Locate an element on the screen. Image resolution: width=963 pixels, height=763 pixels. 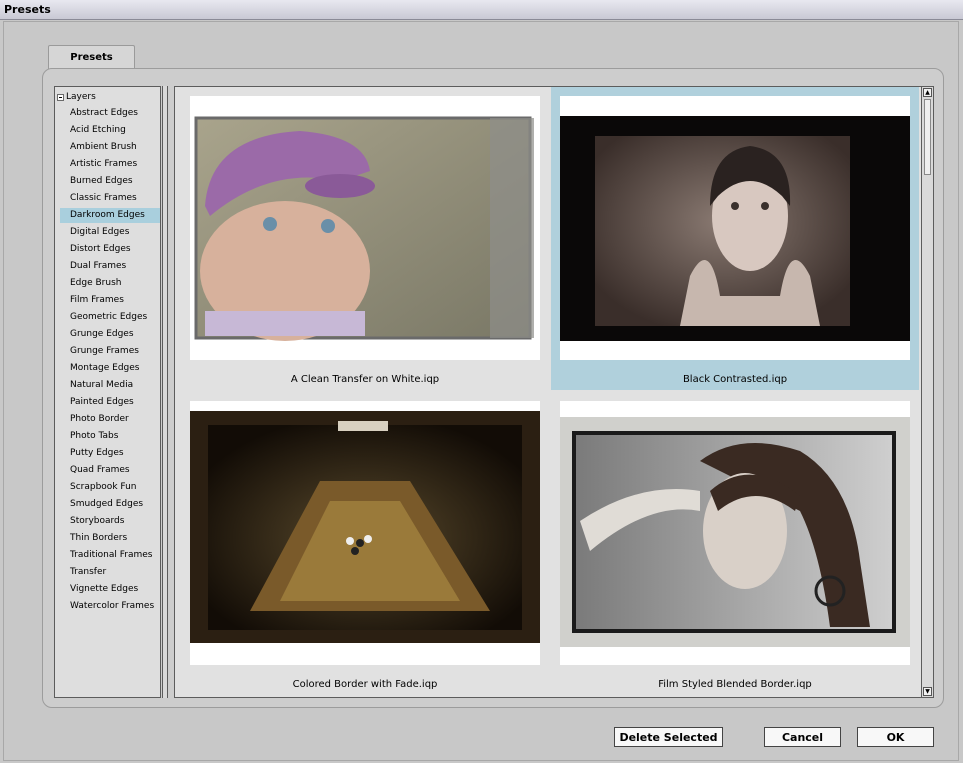
tab-presets: Presets is located at coordinates (91, 57).